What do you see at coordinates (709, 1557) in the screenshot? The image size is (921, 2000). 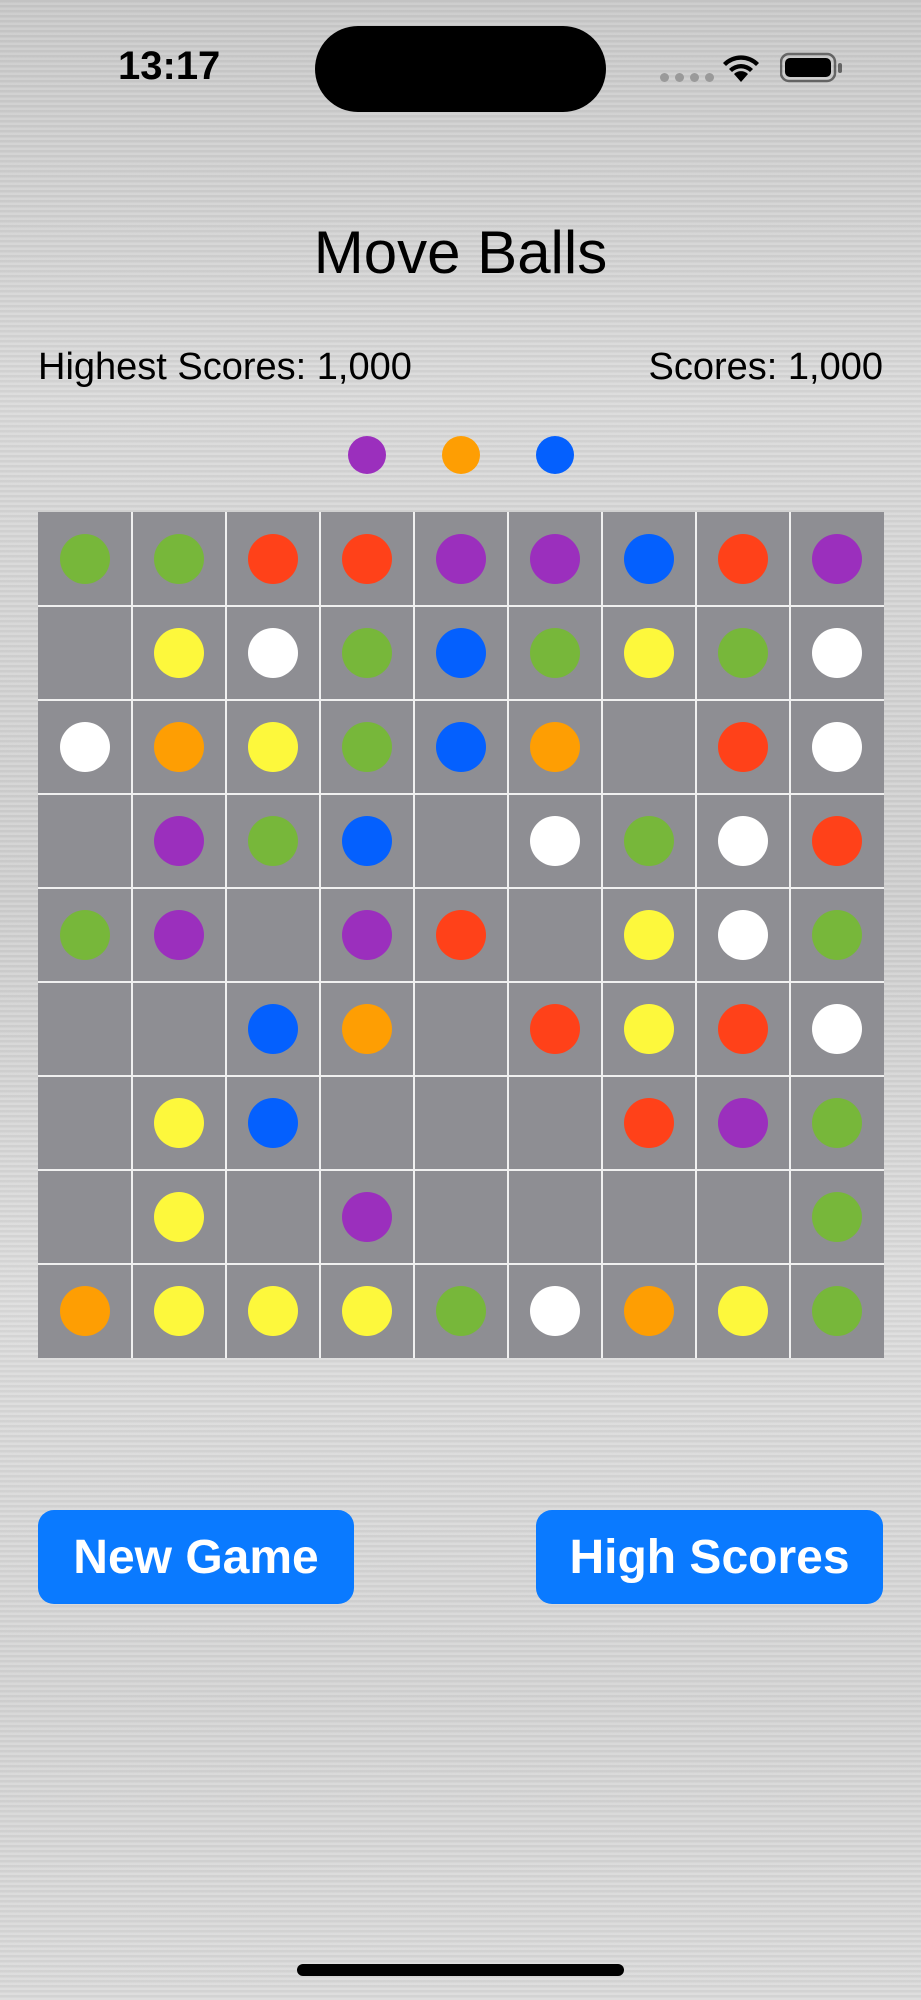 I see `high-scores-button: High Scores` at bounding box center [709, 1557].